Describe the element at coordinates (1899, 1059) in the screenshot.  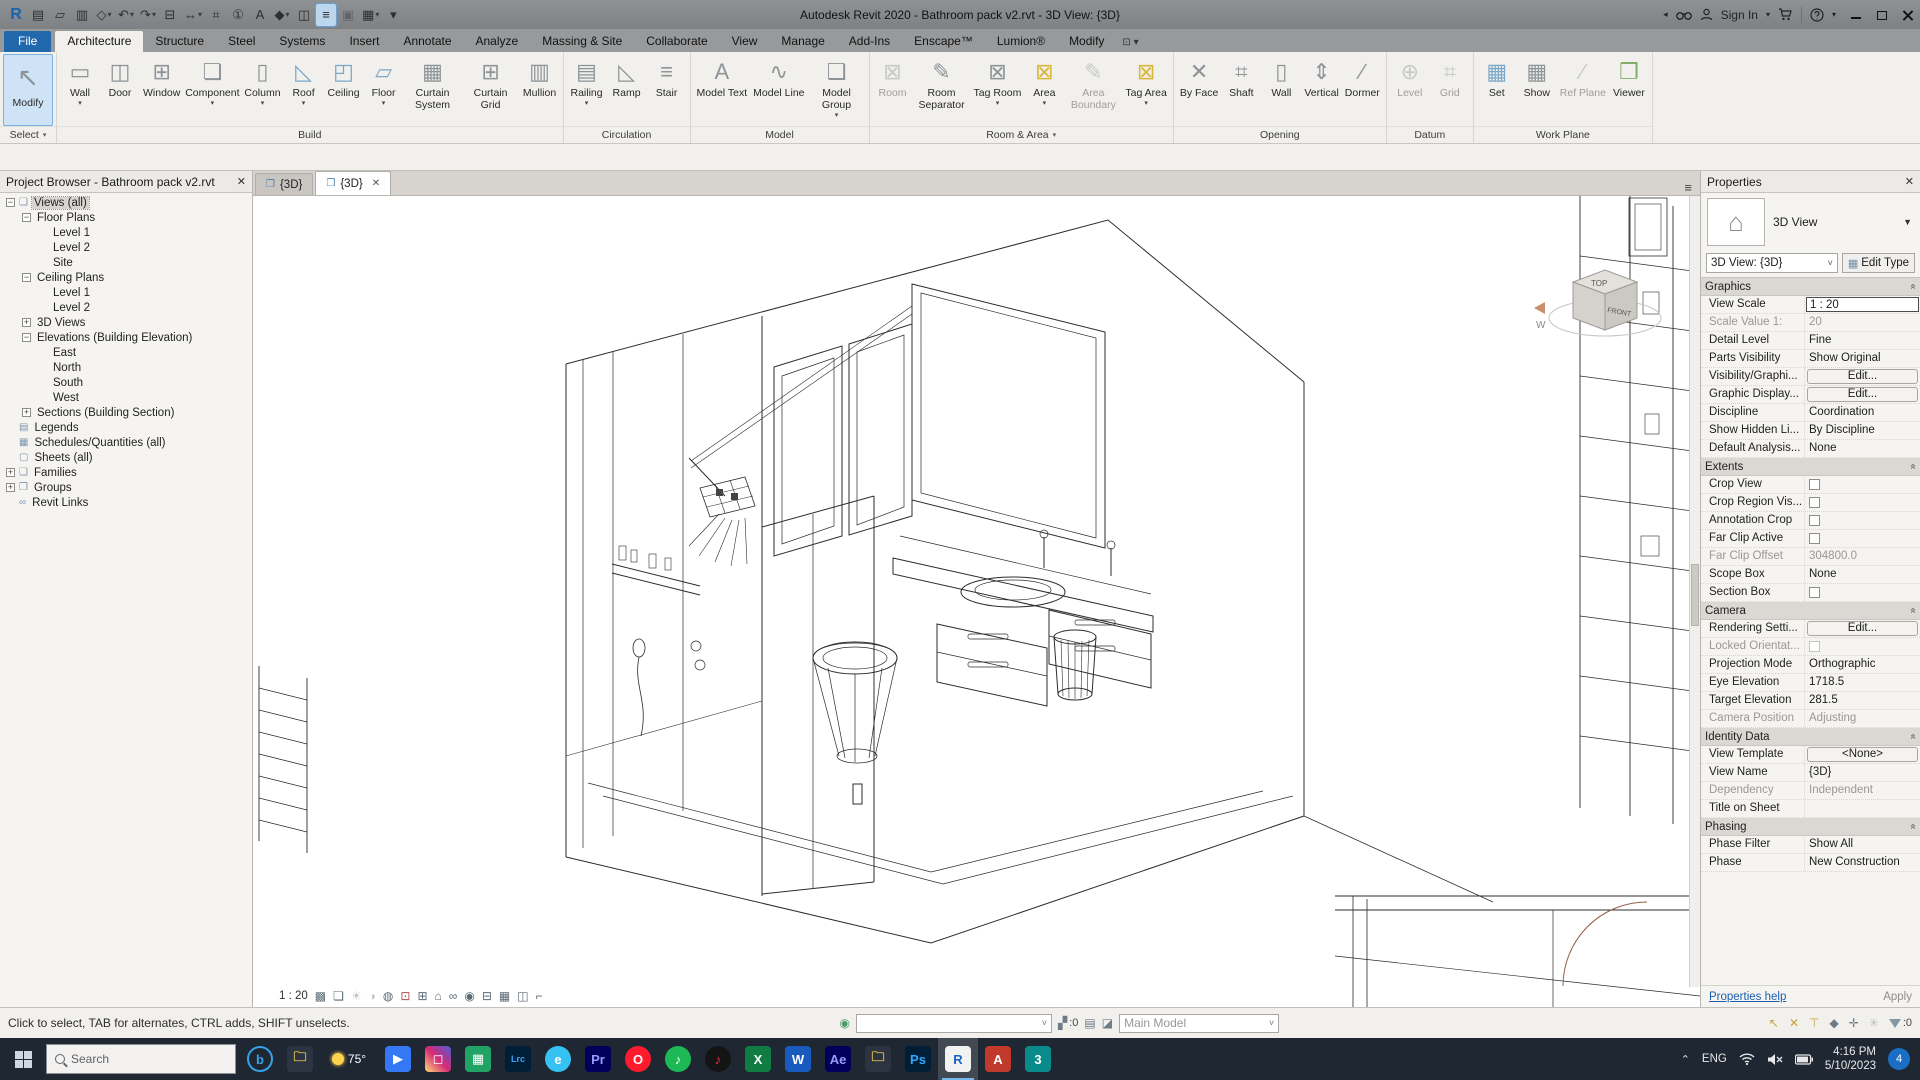
I see `notification-badge: 4` at that location.